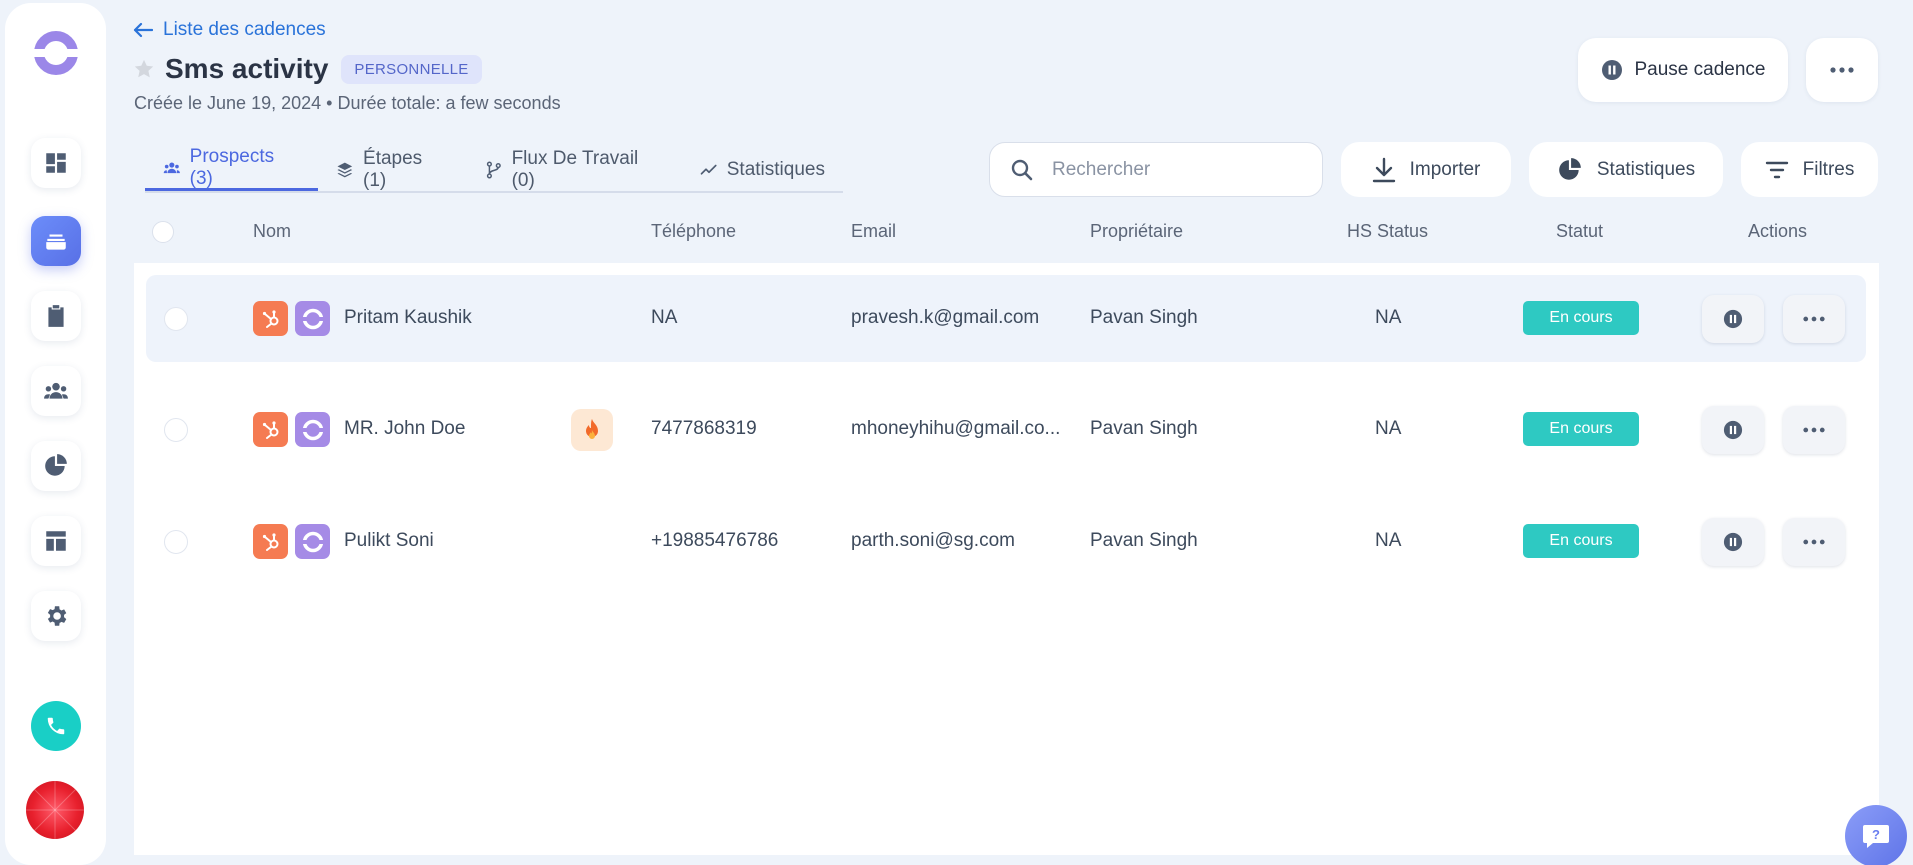 The height and width of the screenshot is (865, 1913). I want to click on tab-label: Flux De Travail (0), so click(575, 169).